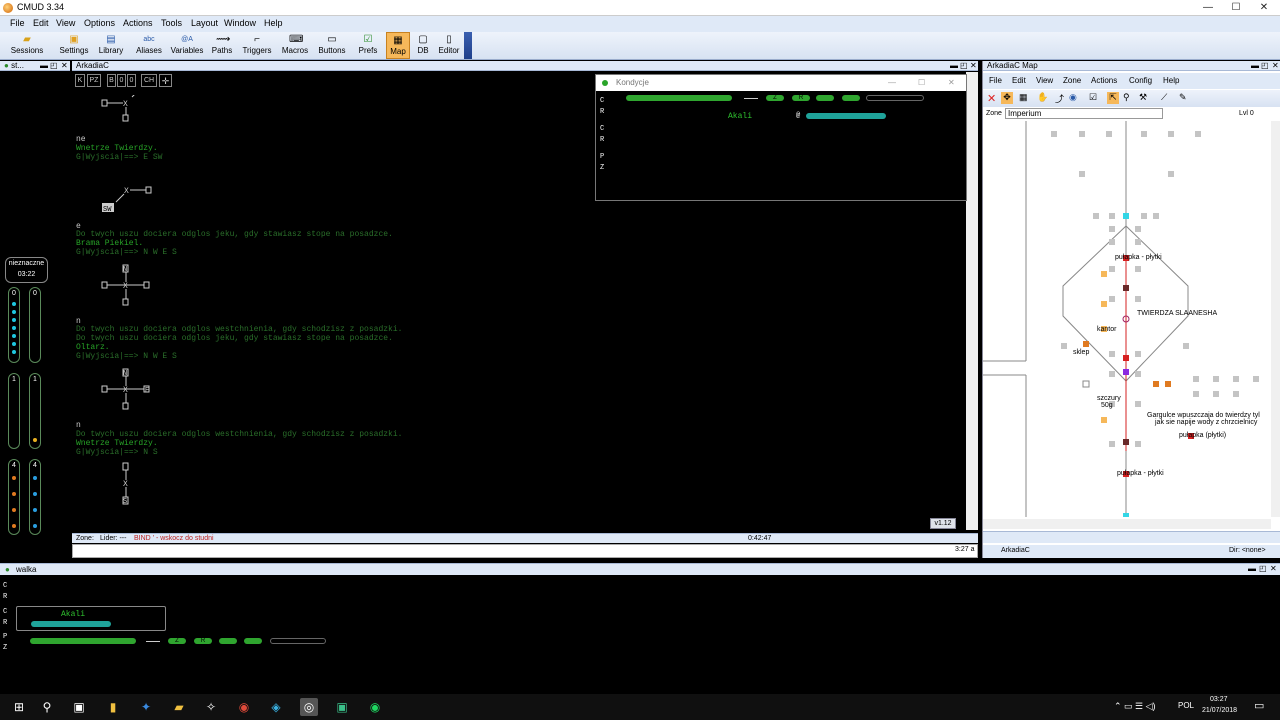 This screenshot has height=720, width=1280. I want to click on move-icon: ✥, so click(1007, 98).